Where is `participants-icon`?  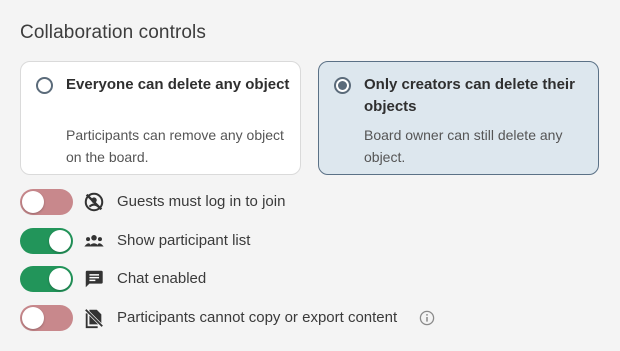
participants-icon is located at coordinates (94, 241).